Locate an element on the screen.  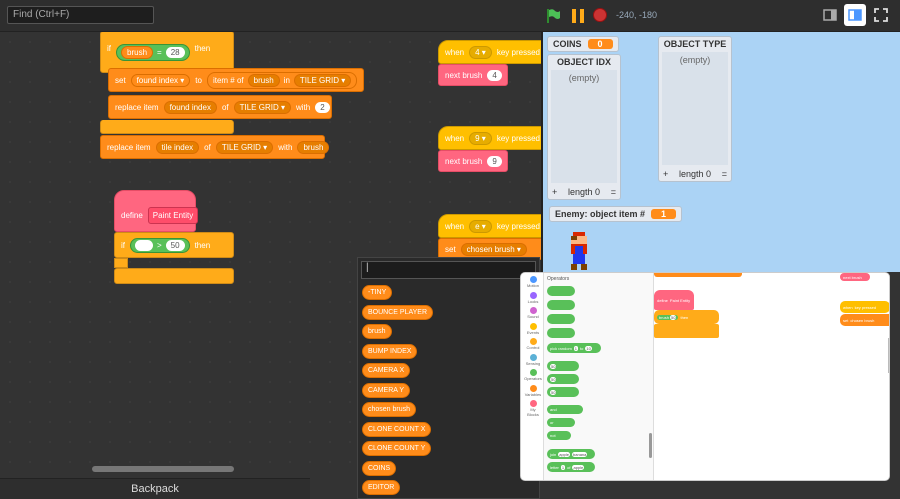
greater-operator: > 50 is located at coordinates (160, 245).